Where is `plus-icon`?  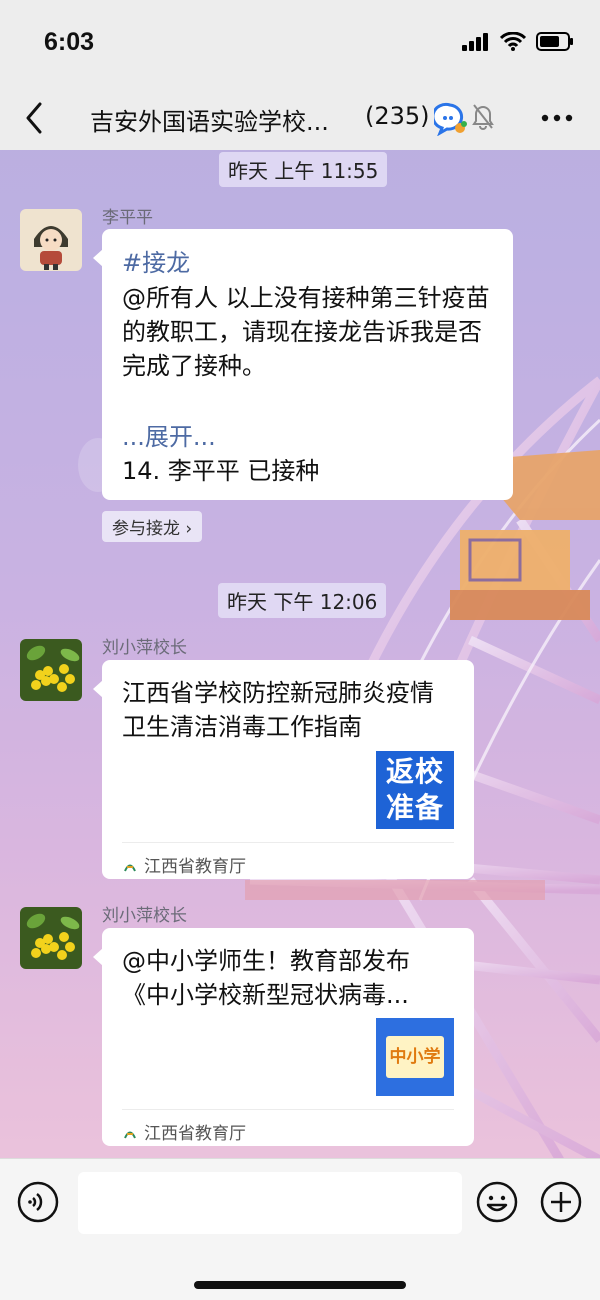
plus-icon is located at coordinates (561, 1202).